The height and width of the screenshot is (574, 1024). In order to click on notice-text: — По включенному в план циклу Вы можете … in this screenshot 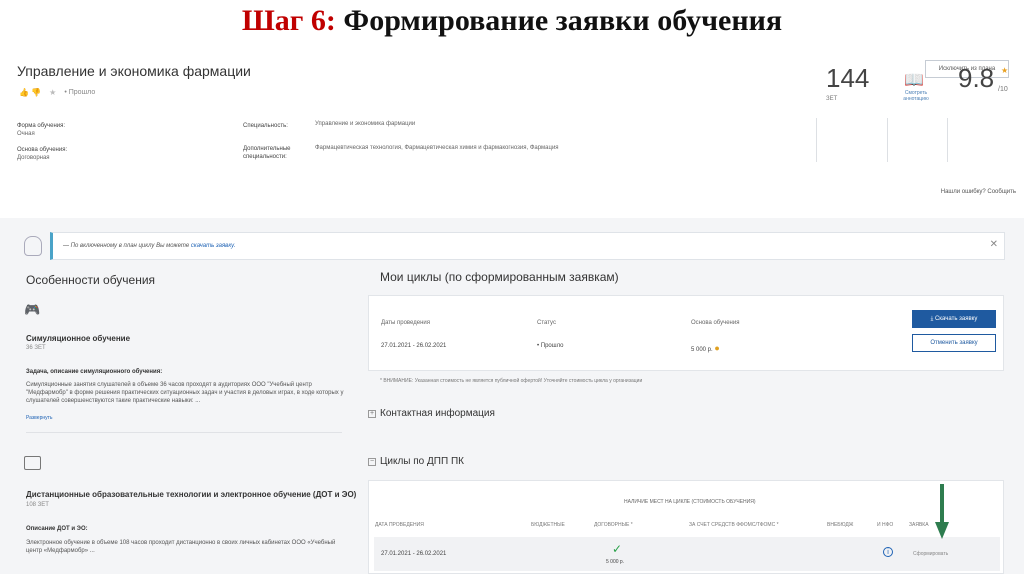, I will do `click(149, 246)`.